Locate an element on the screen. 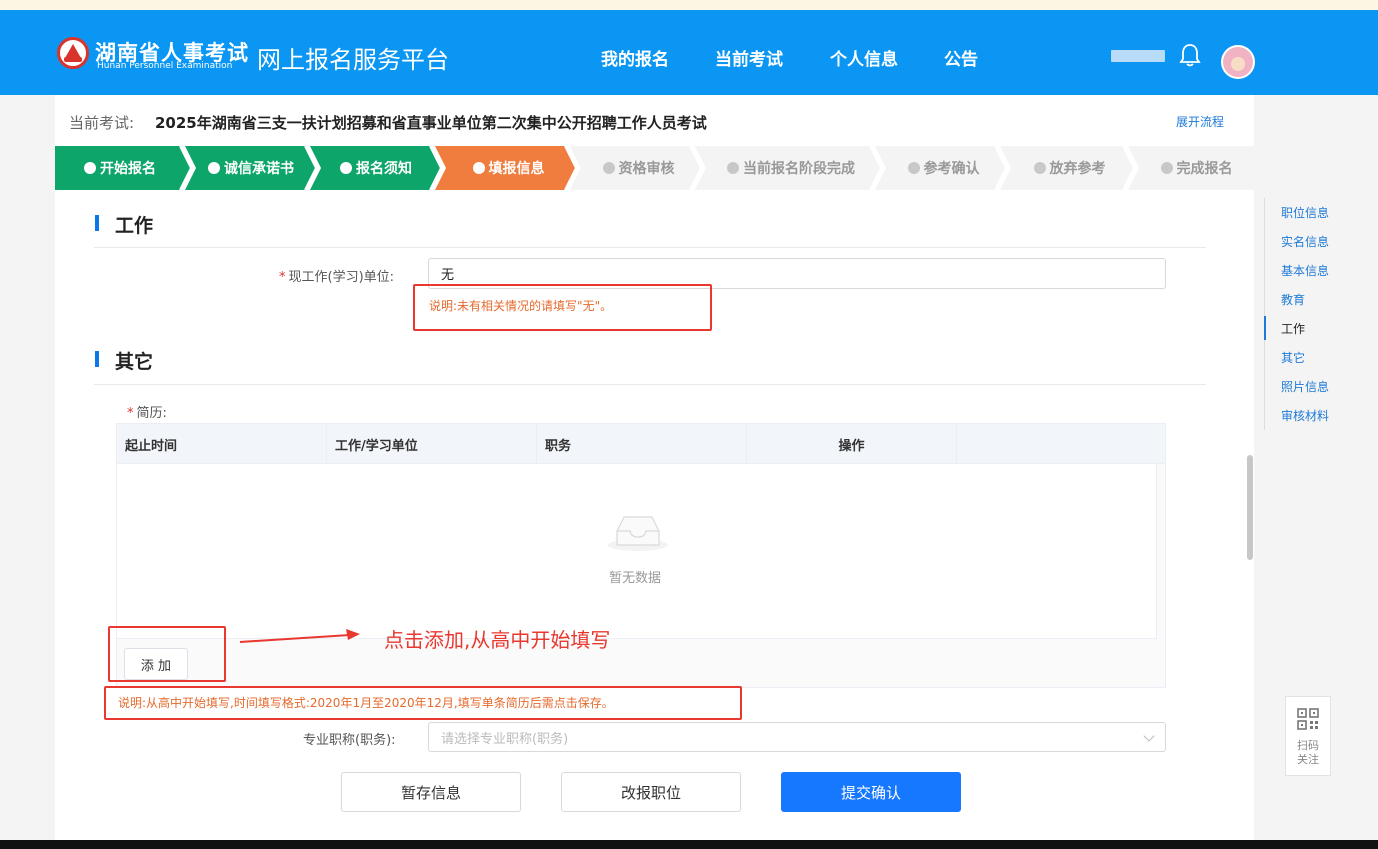  section-title-other: 其它 is located at coordinates (134, 362).